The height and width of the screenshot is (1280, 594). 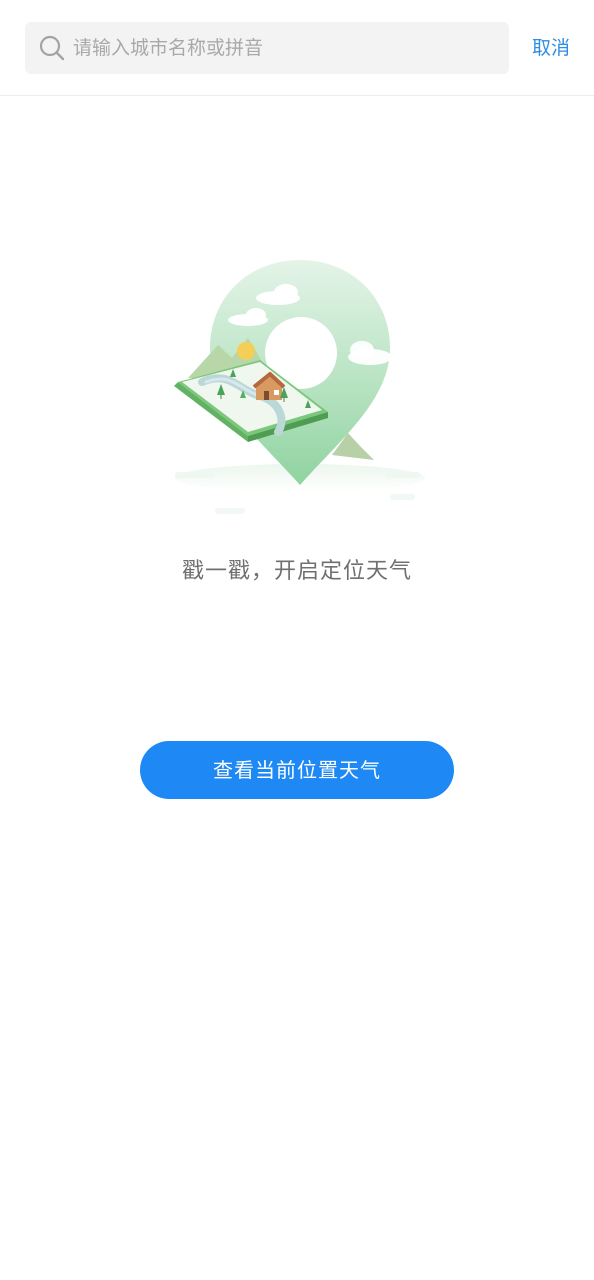 I want to click on search-input, so click(x=283, y=48).